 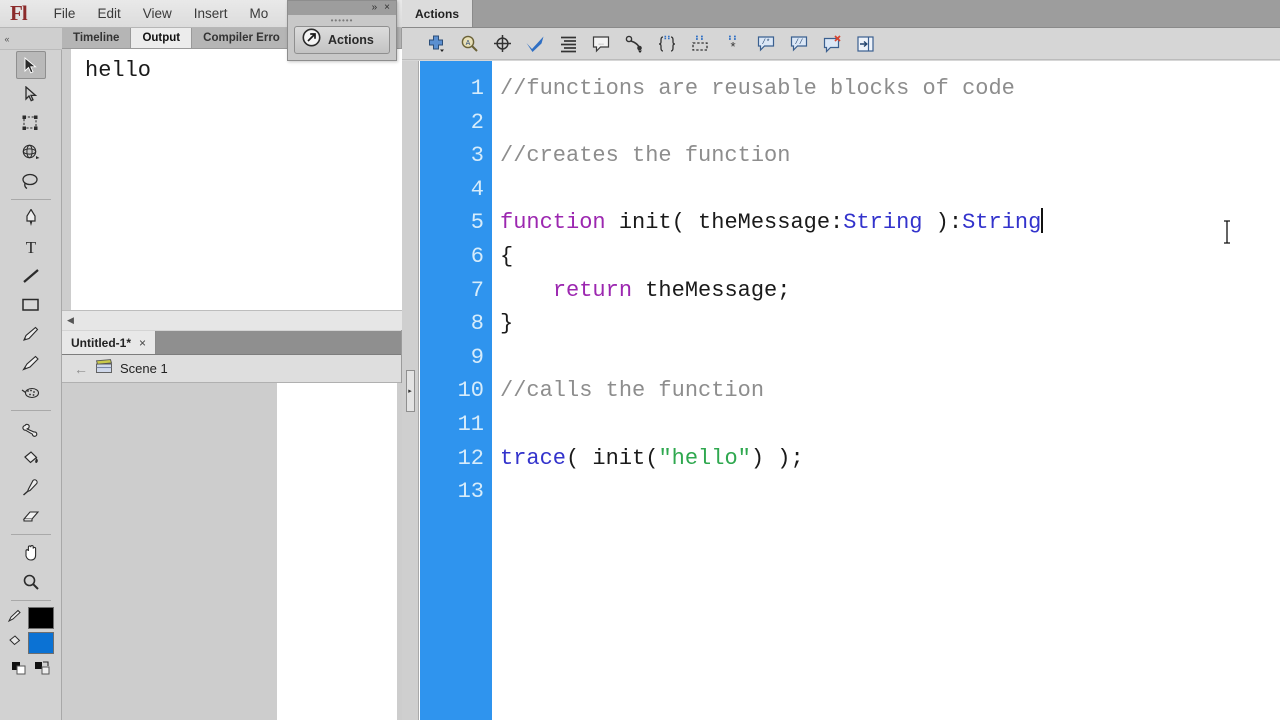 What do you see at coordinates (31, 247) in the screenshot?
I see `tool-text: T` at bounding box center [31, 247].